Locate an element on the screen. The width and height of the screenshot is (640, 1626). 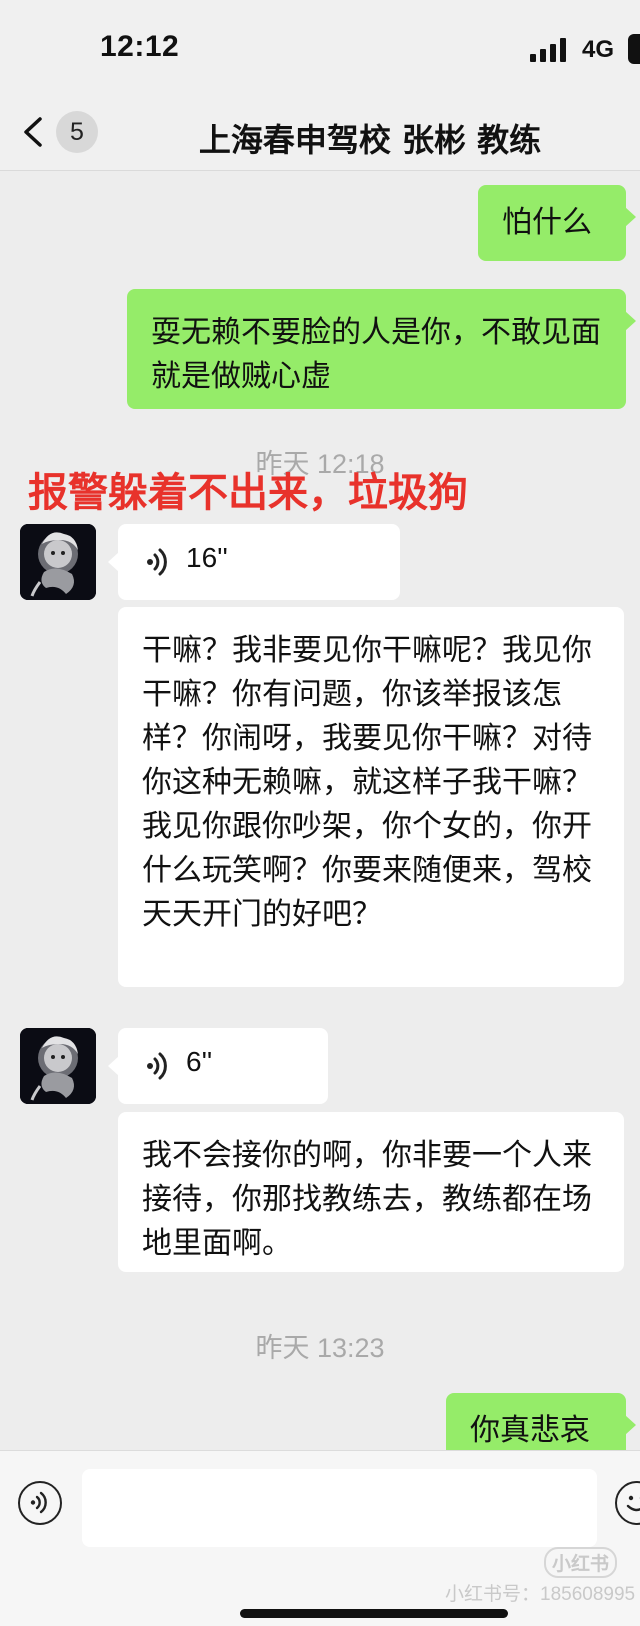
voice-message: 16'' is located at coordinates (259, 562).